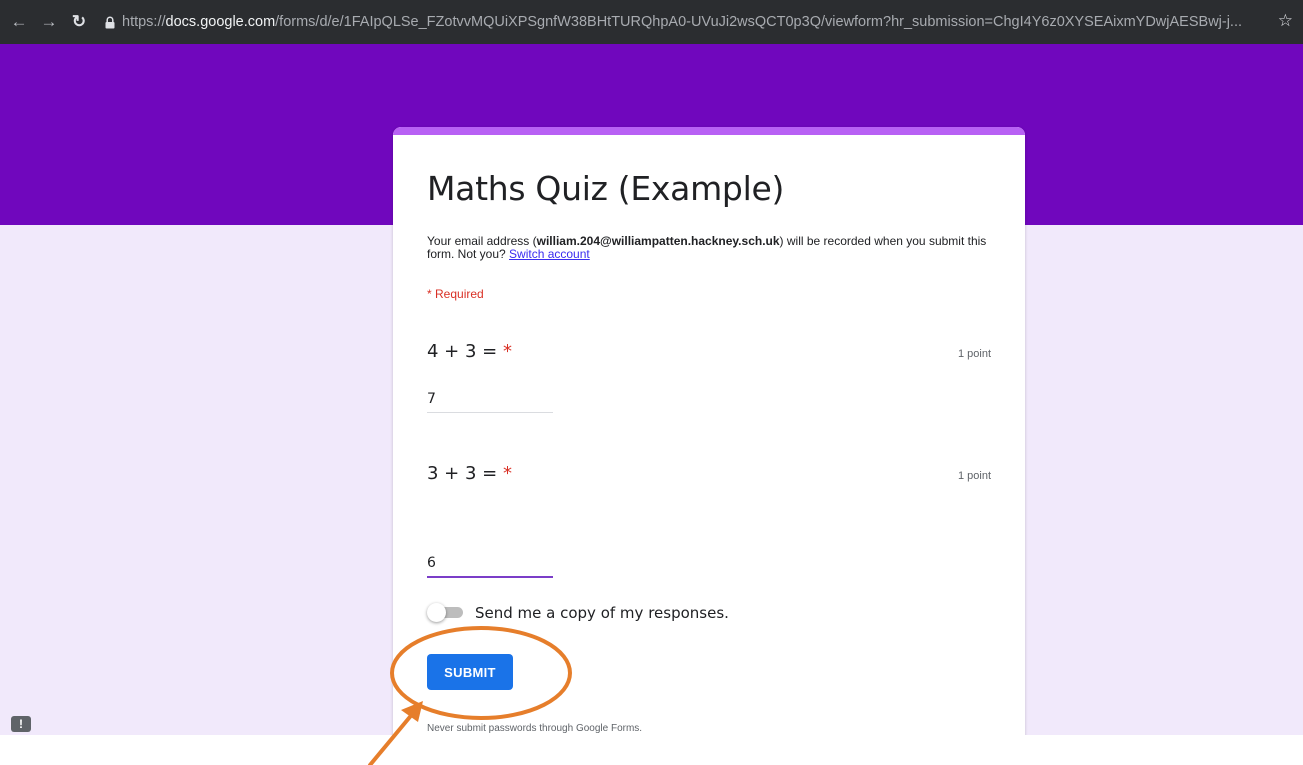 This screenshot has height=765, width=1303. What do you see at coordinates (658, 241) in the screenshot?
I see `email-address: william.204@williampatten.hackney.sch.uk` at bounding box center [658, 241].